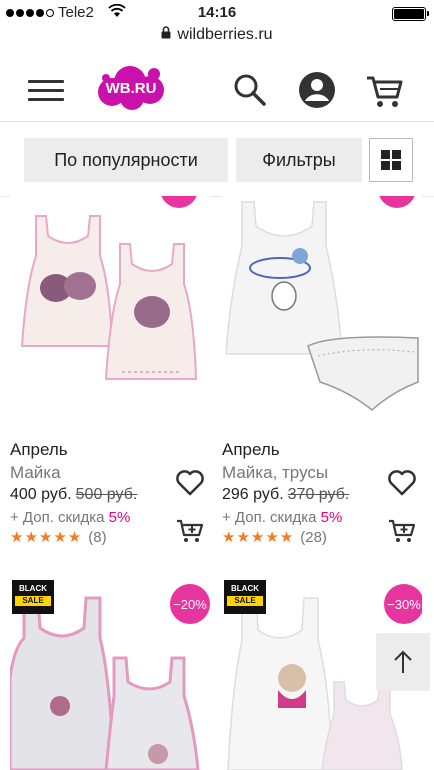 This screenshot has height=770, width=434. I want to click on grid-icon, so click(391, 160).